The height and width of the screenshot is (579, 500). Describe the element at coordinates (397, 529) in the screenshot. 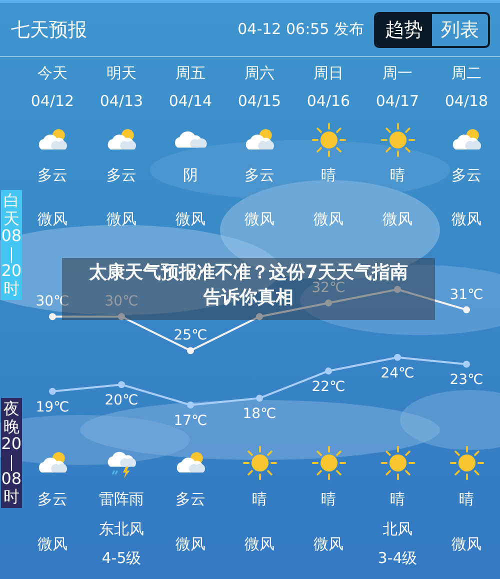

I see `wind-label: 北风` at that location.